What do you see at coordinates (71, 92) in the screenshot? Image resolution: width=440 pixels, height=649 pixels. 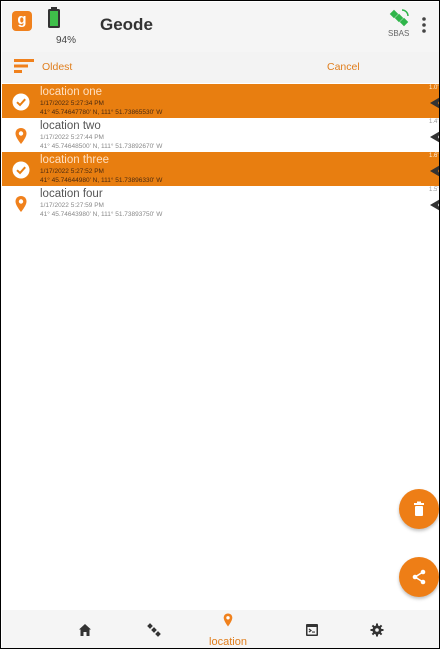 I see `location-name: location one` at bounding box center [71, 92].